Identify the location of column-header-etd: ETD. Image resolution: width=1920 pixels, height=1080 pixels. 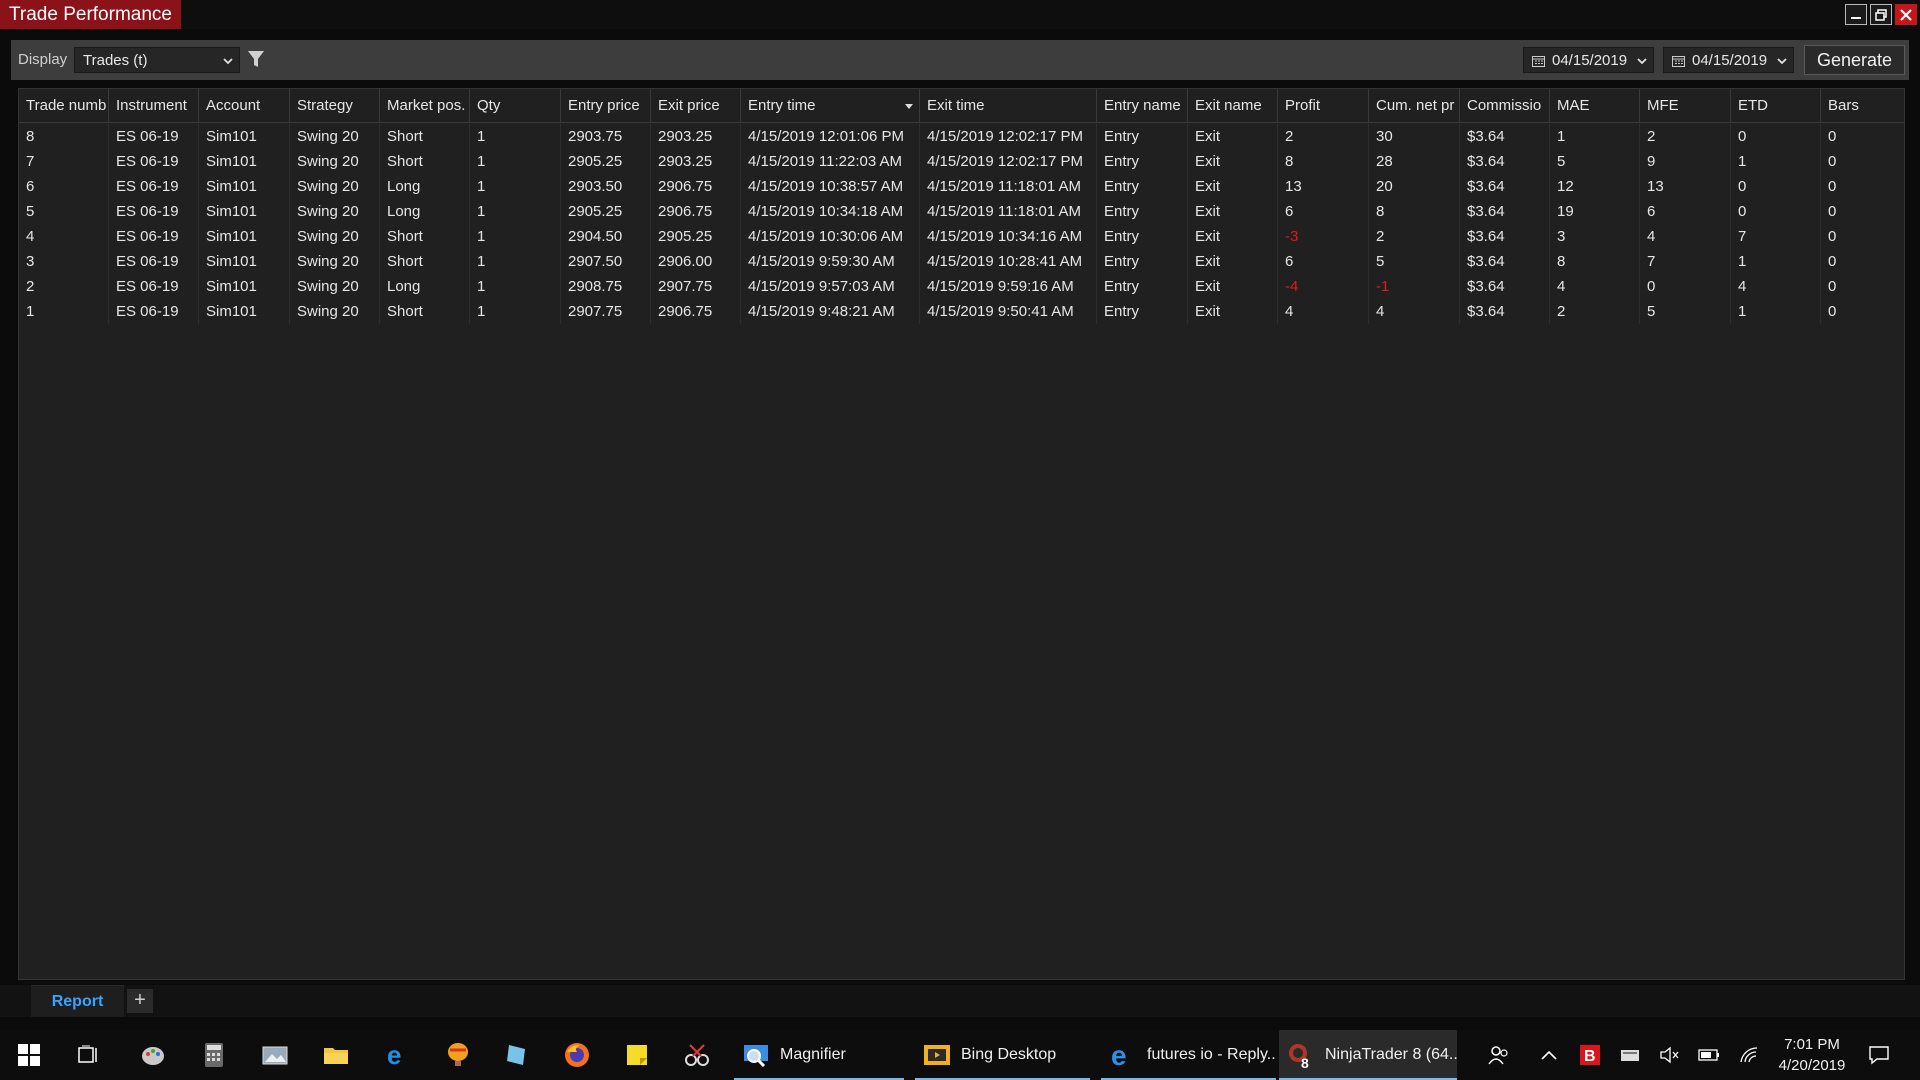
(1776, 106).